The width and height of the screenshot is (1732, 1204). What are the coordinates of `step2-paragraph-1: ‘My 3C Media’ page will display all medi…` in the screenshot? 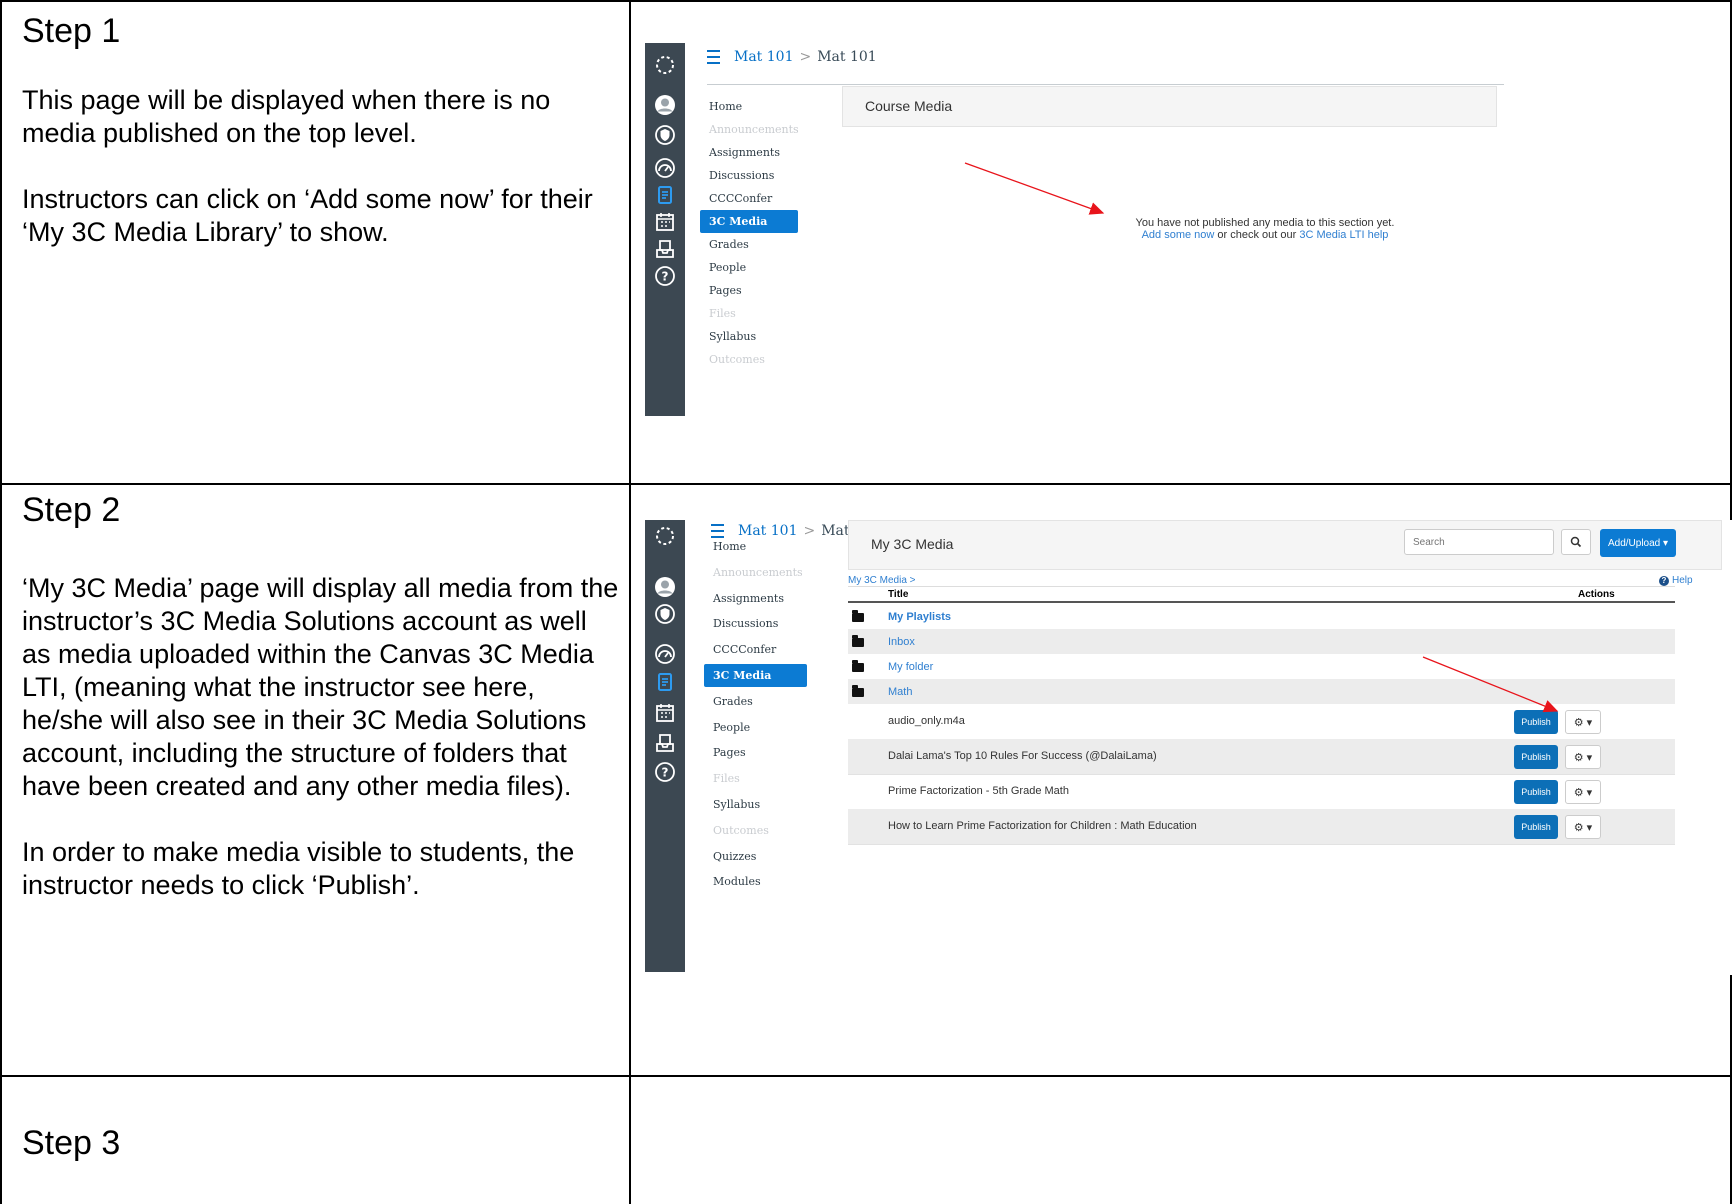 It's located at (320, 687).